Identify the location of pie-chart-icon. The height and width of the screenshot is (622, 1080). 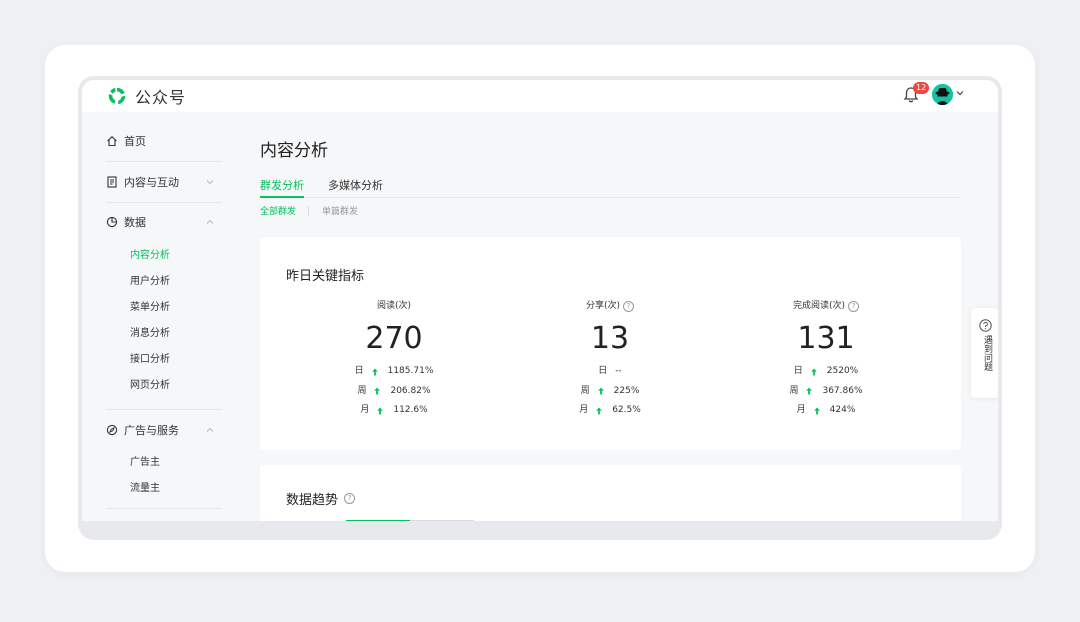
(112, 222).